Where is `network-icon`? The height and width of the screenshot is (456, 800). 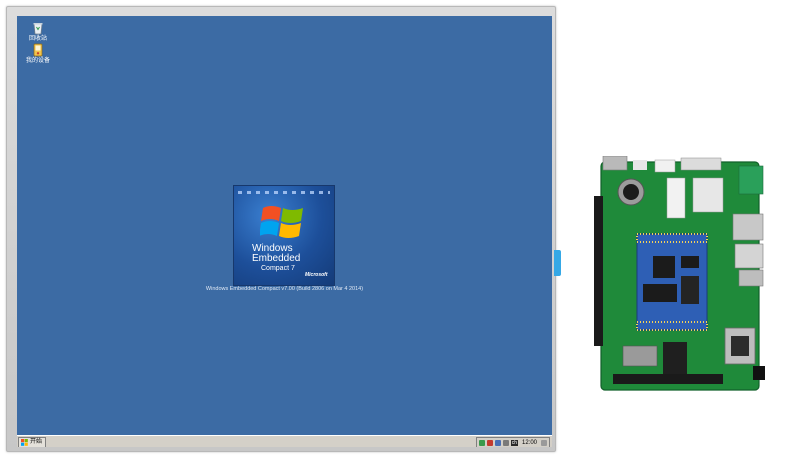
network-icon is located at coordinates (481, 442).